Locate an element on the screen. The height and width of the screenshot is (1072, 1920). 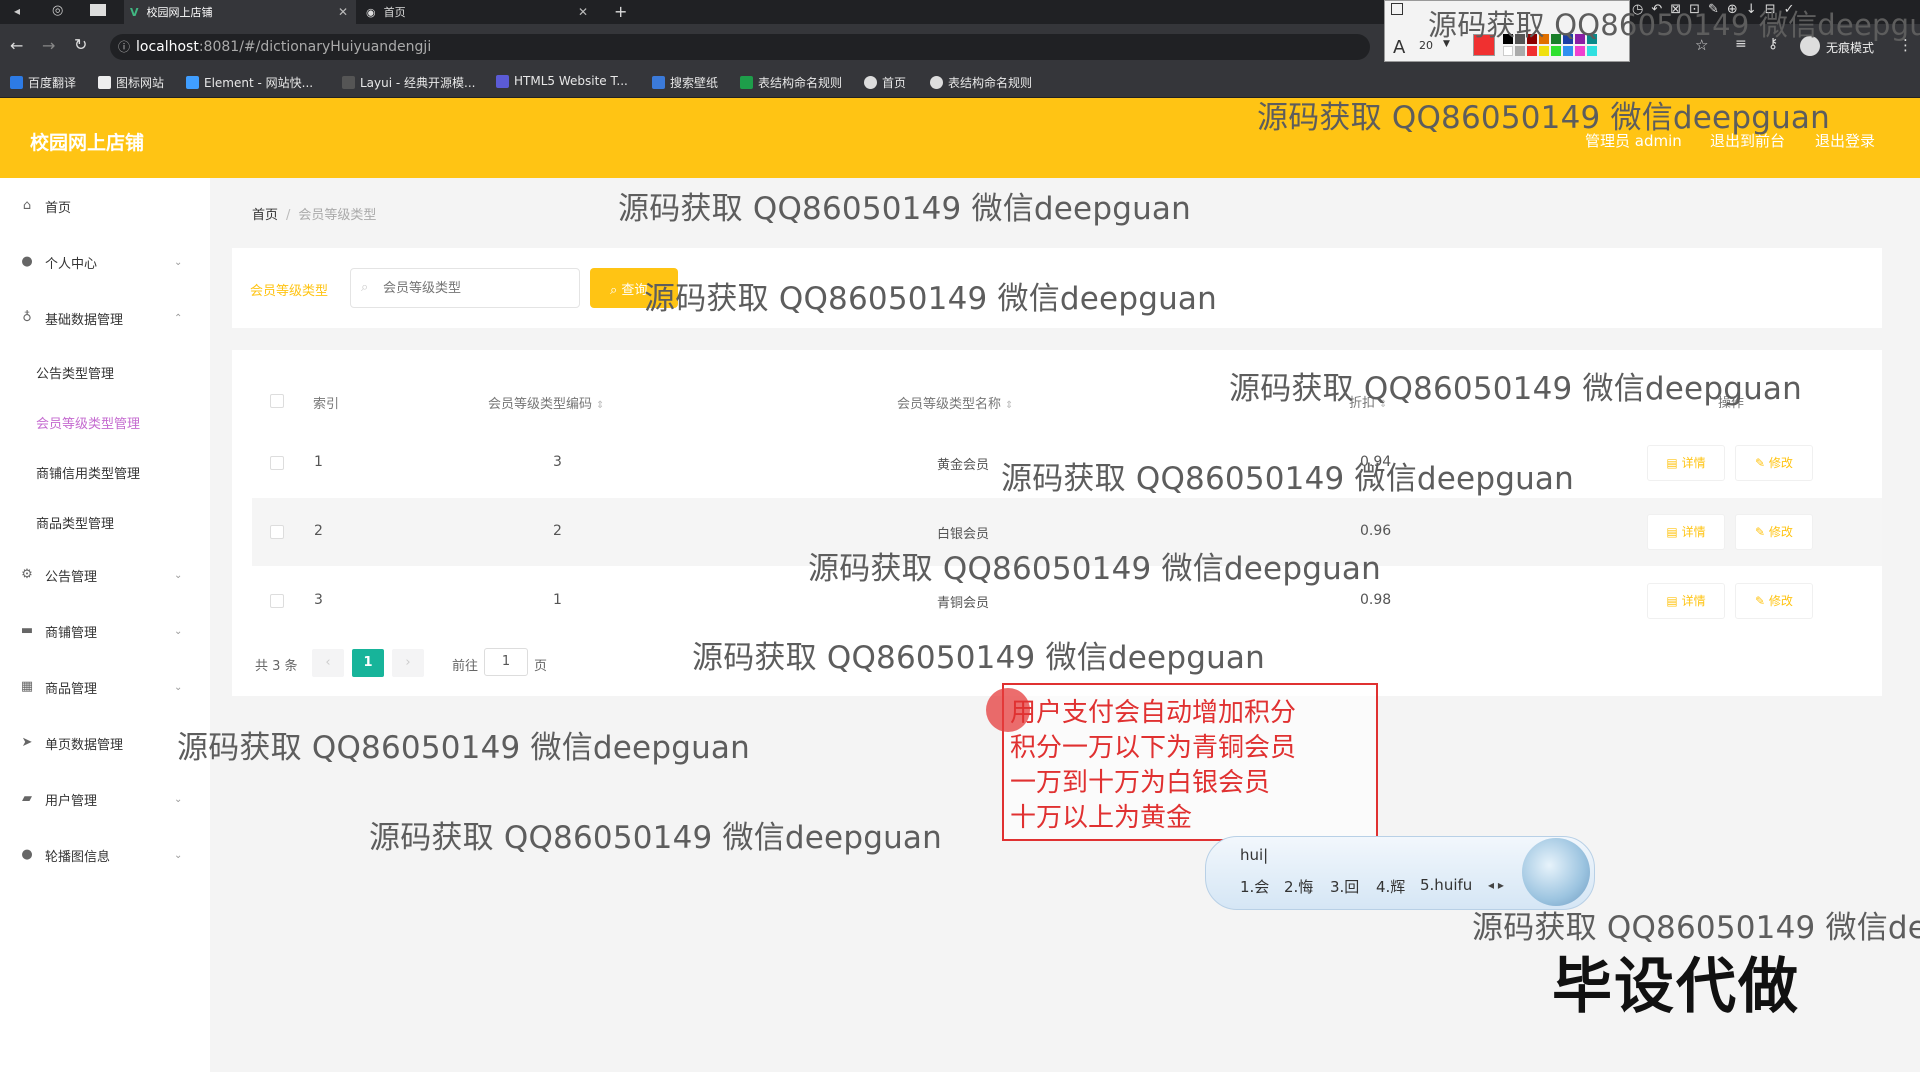
goto-page-input: 1 is located at coordinates (506, 662).